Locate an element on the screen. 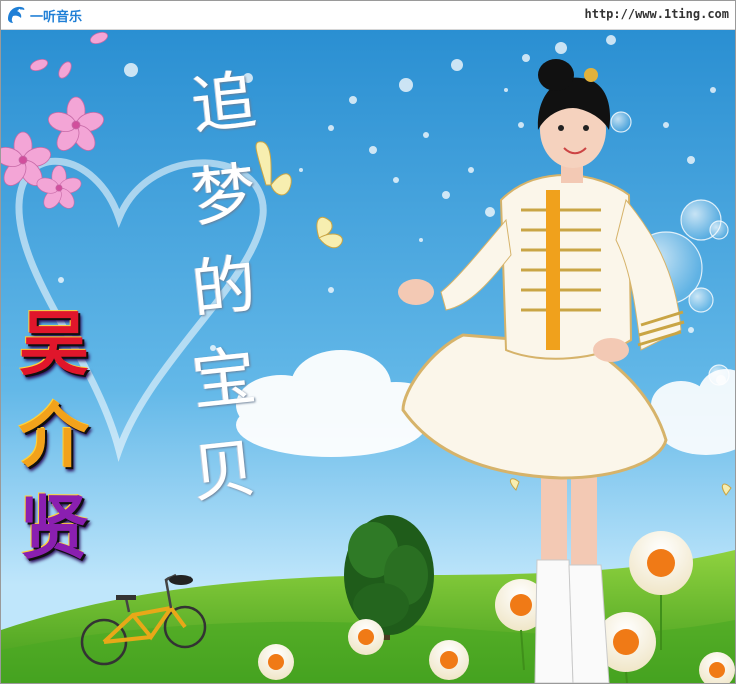  album-title-char: 追 is located at coordinates (224, 104).